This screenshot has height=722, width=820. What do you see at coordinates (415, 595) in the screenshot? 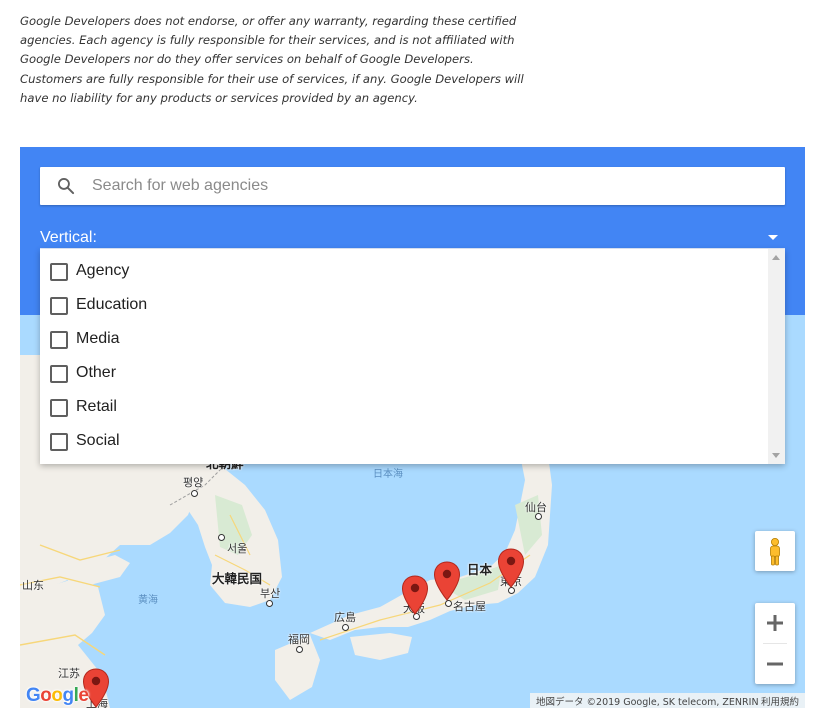
I see `map-marker-osaka` at bounding box center [415, 595].